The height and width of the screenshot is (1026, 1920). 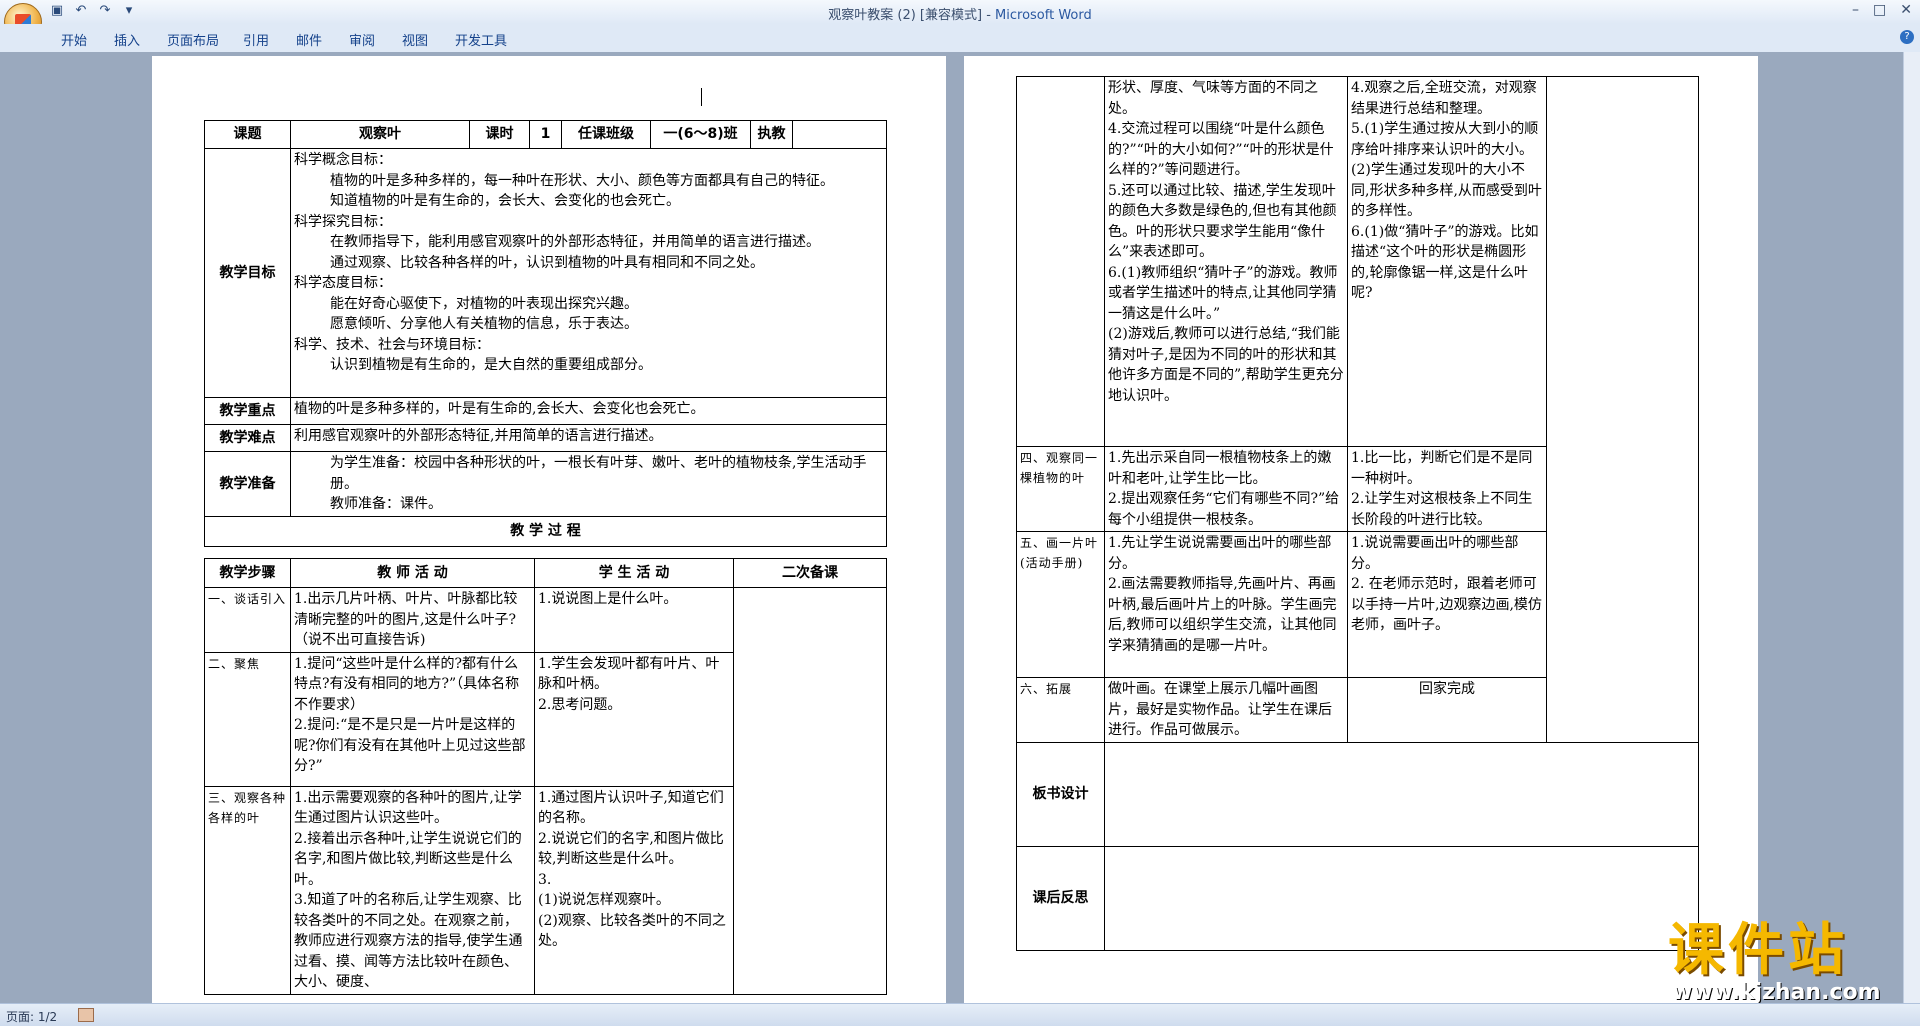 I want to click on tab-insert: 插入, so click(x=127, y=39).